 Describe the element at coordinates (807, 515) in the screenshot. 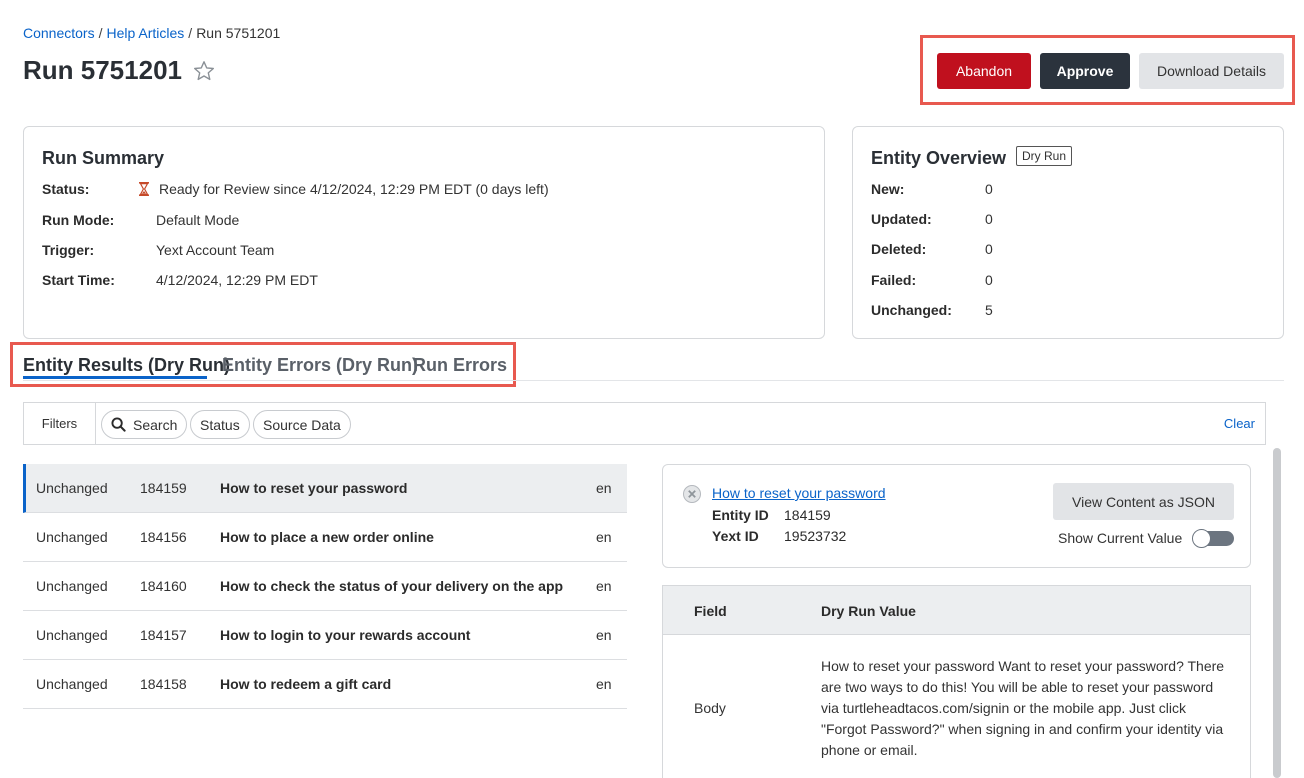

I see `entity-id-value: 184159` at that location.